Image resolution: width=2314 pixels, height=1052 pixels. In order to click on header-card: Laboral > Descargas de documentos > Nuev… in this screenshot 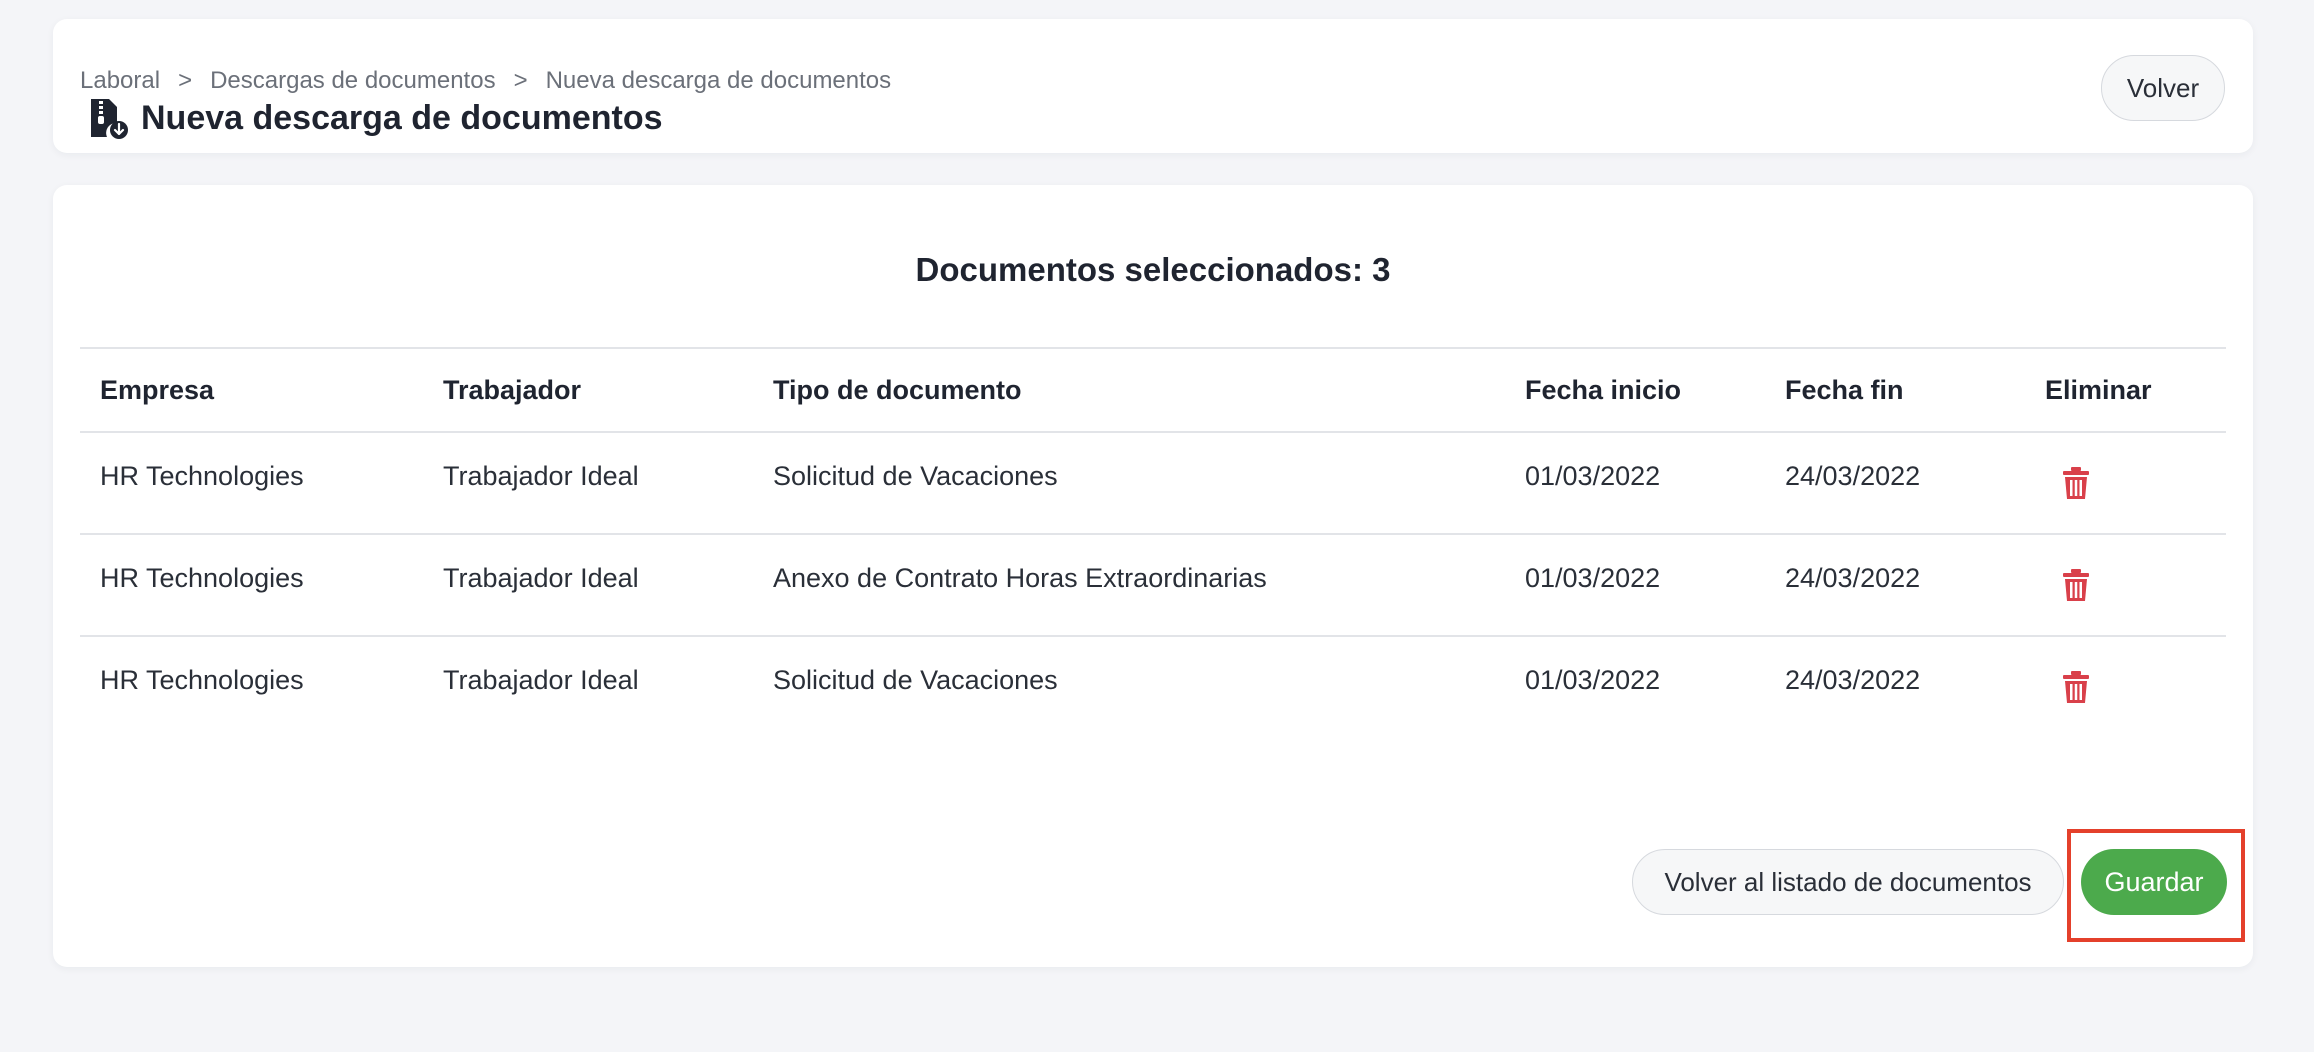, I will do `click(1153, 86)`.